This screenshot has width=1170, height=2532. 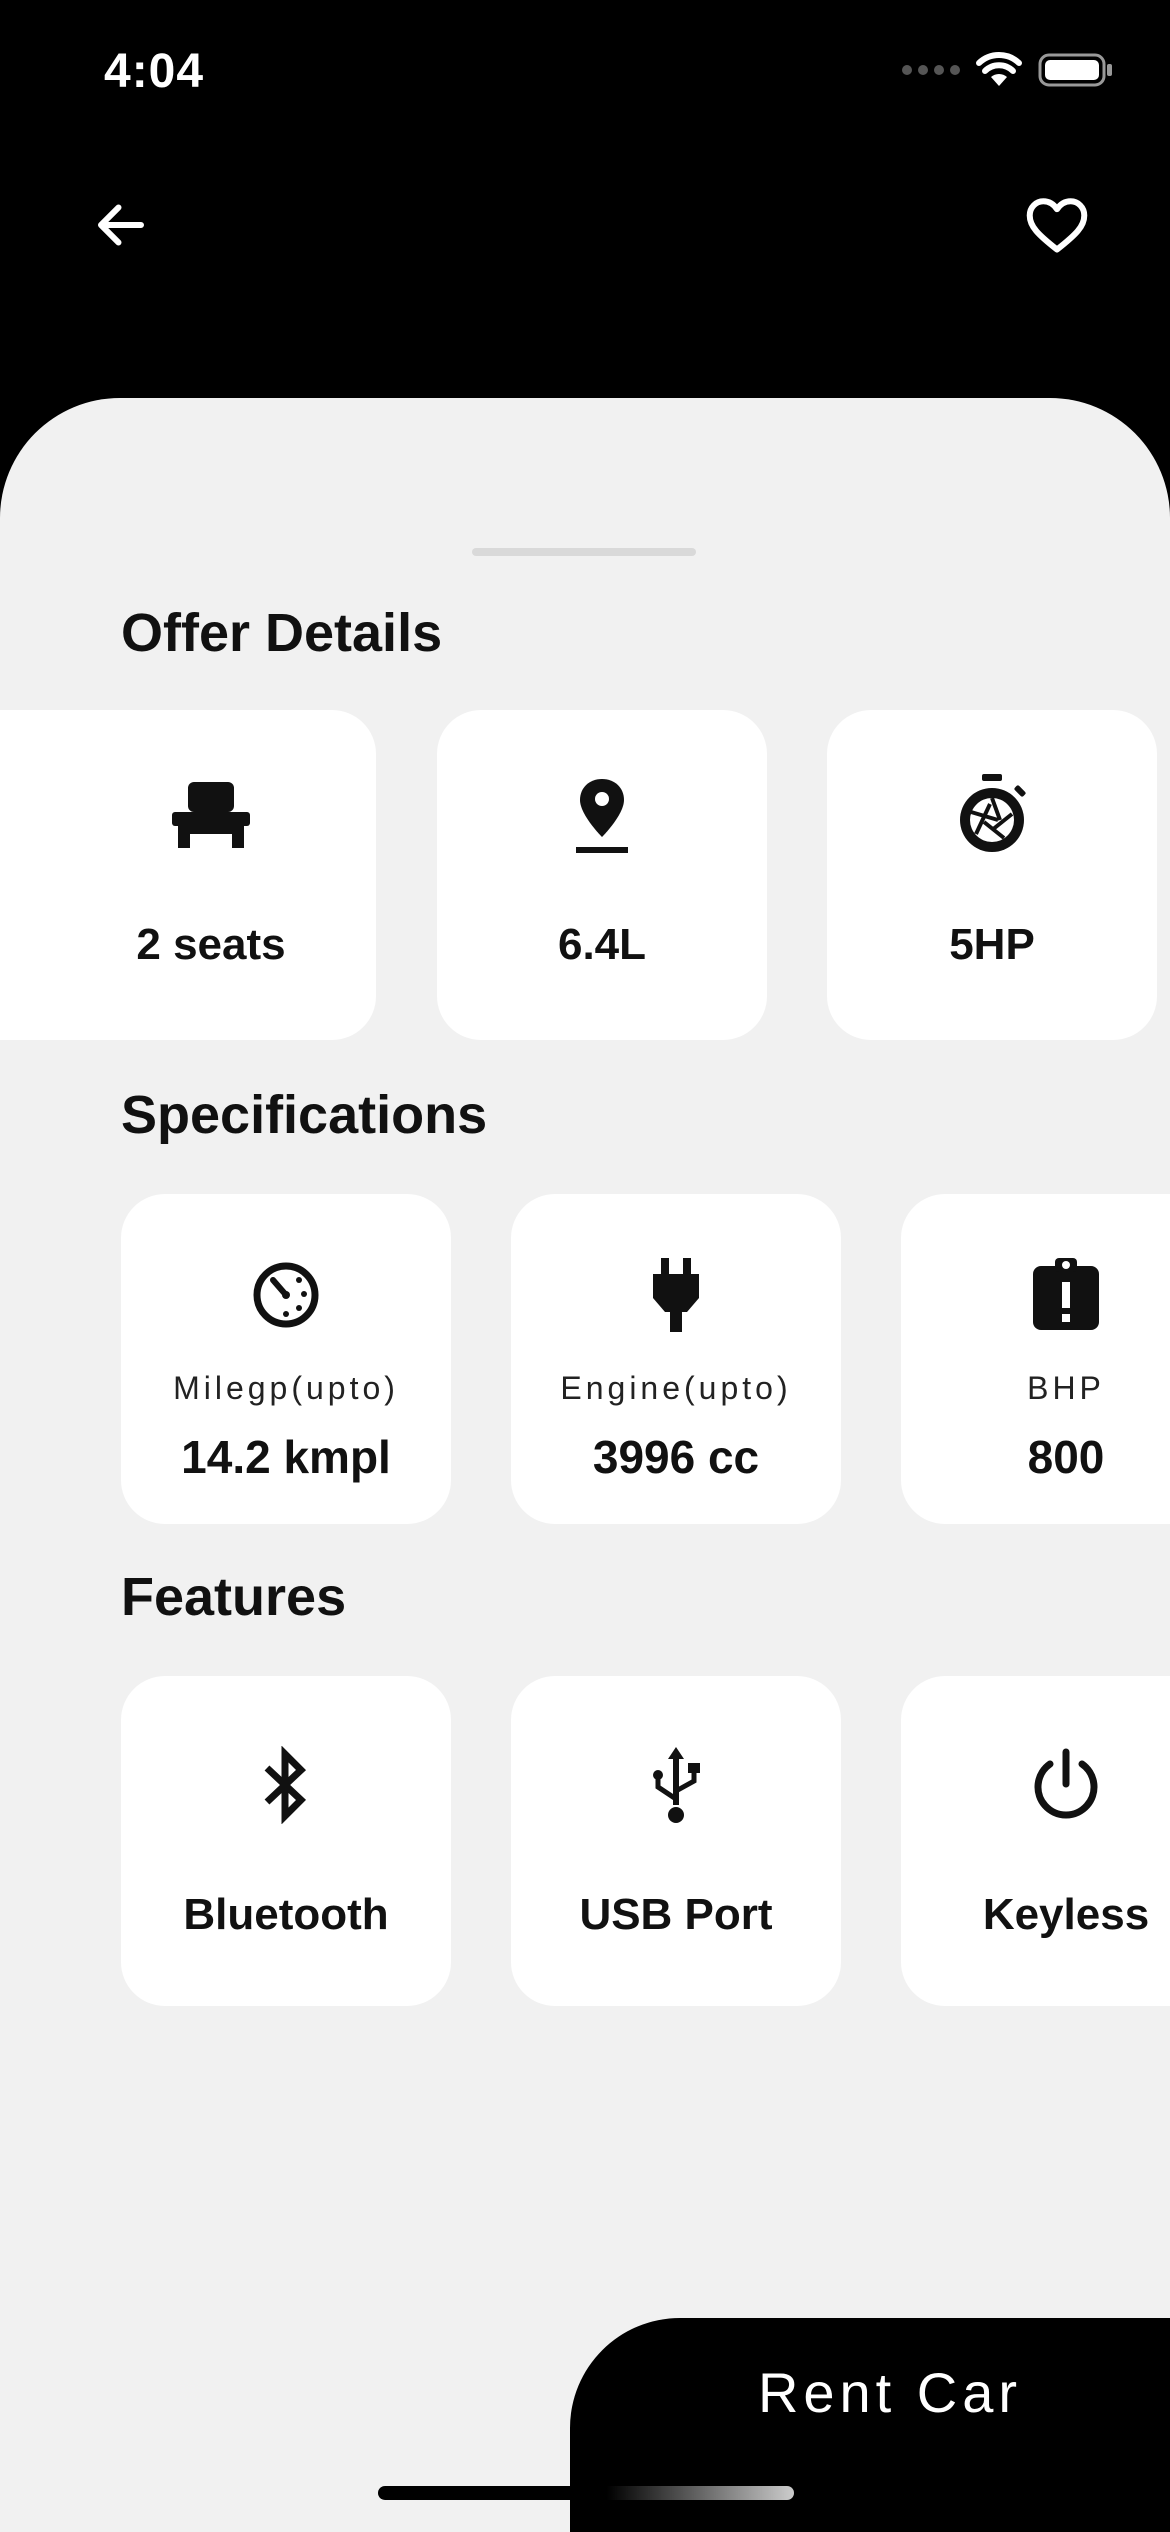 I want to click on alert-clipboard-icon, so click(x=1035, y=1295).